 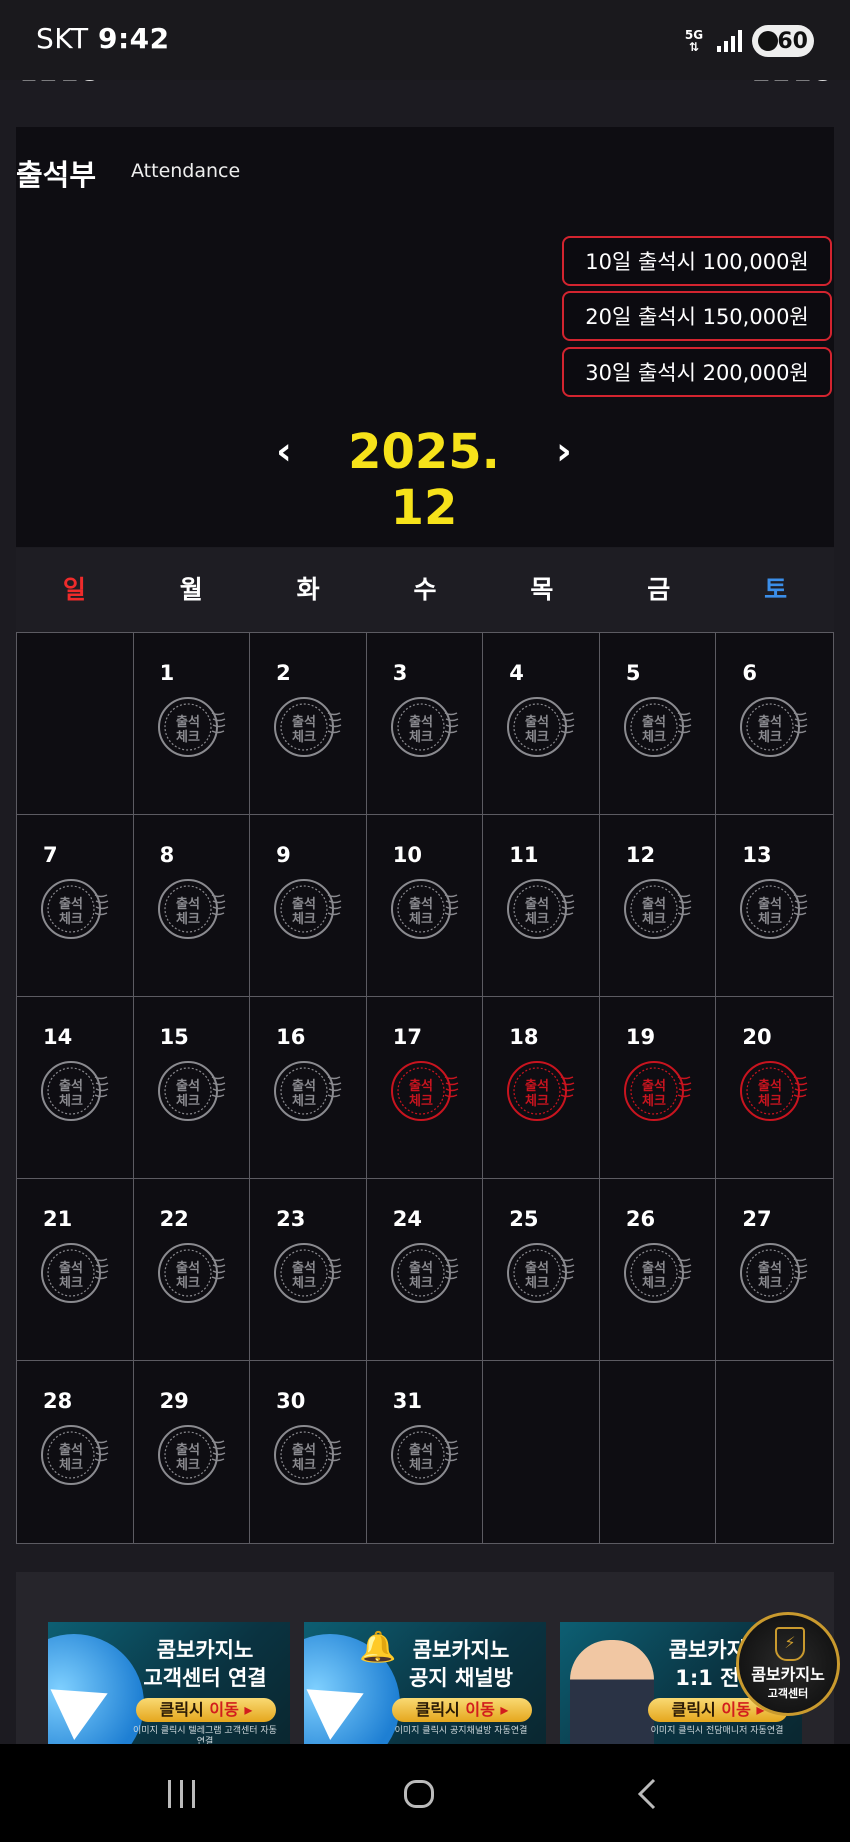 What do you see at coordinates (750, 673) in the screenshot?
I see `day-number: 6` at bounding box center [750, 673].